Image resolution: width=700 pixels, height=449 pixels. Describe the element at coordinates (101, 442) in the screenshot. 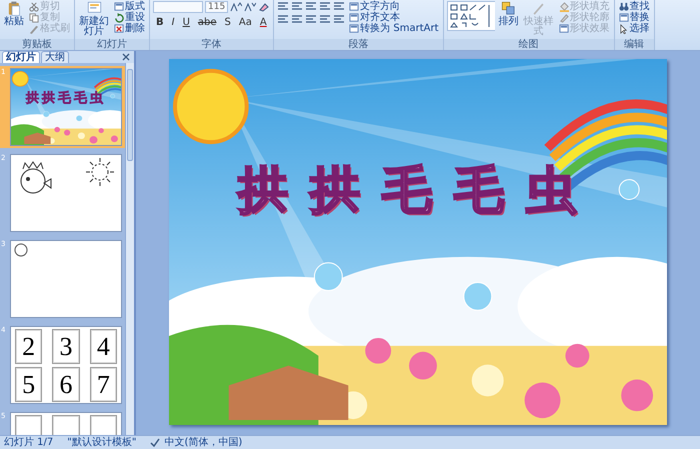

I see `theme-name: "默认设计模板"` at that location.